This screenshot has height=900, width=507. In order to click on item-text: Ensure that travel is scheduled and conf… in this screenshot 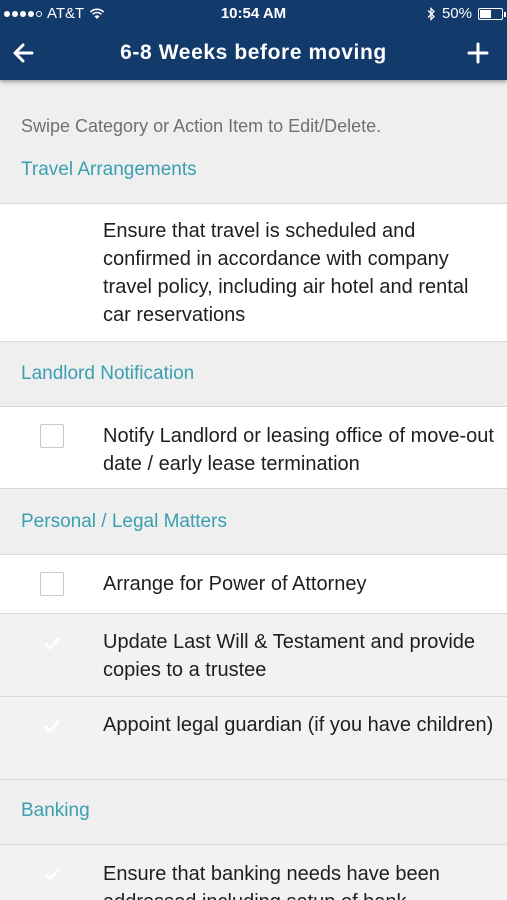, I will do `click(286, 273)`.